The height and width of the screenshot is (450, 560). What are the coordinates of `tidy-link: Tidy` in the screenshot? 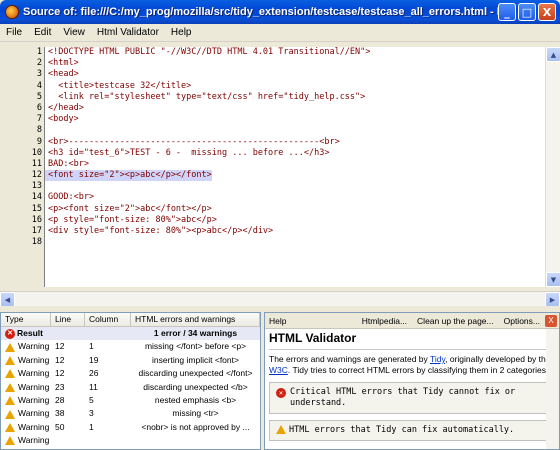 It's located at (437, 359).